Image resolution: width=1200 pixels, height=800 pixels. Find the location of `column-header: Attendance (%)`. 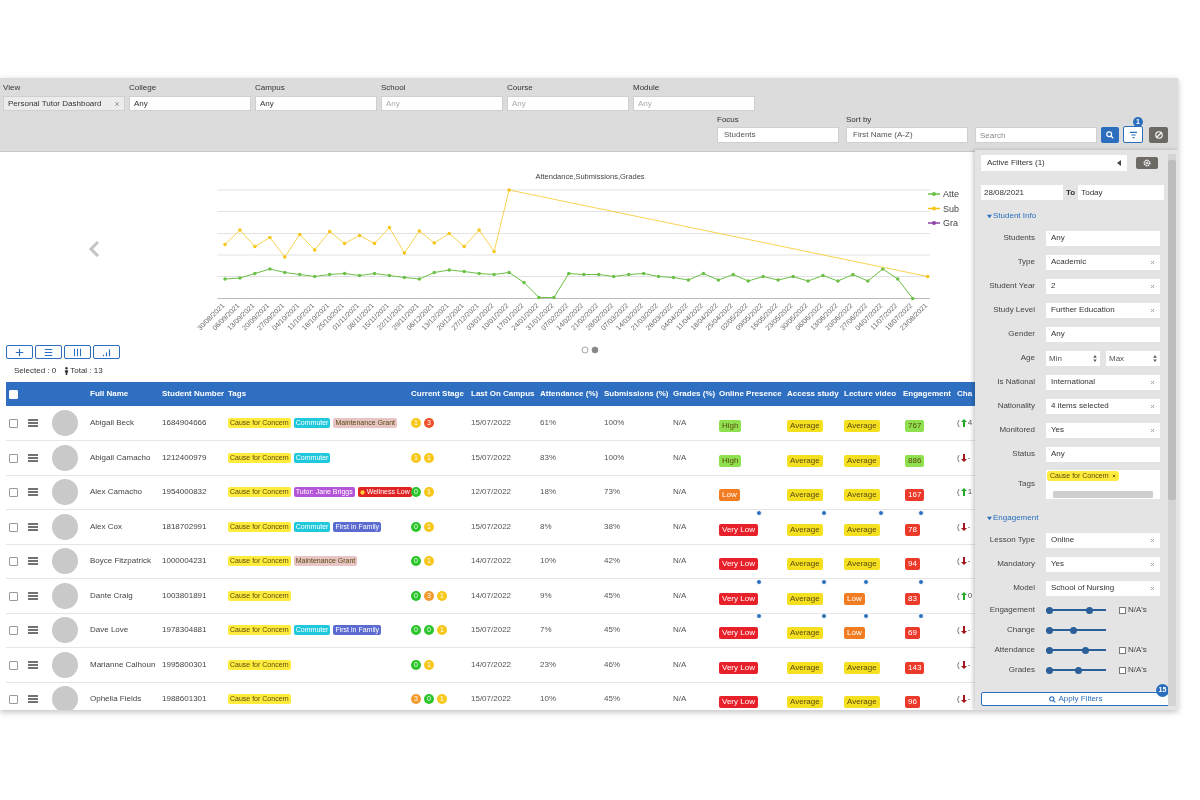

column-header: Attendance (%) is located at coordinates (568, 394).